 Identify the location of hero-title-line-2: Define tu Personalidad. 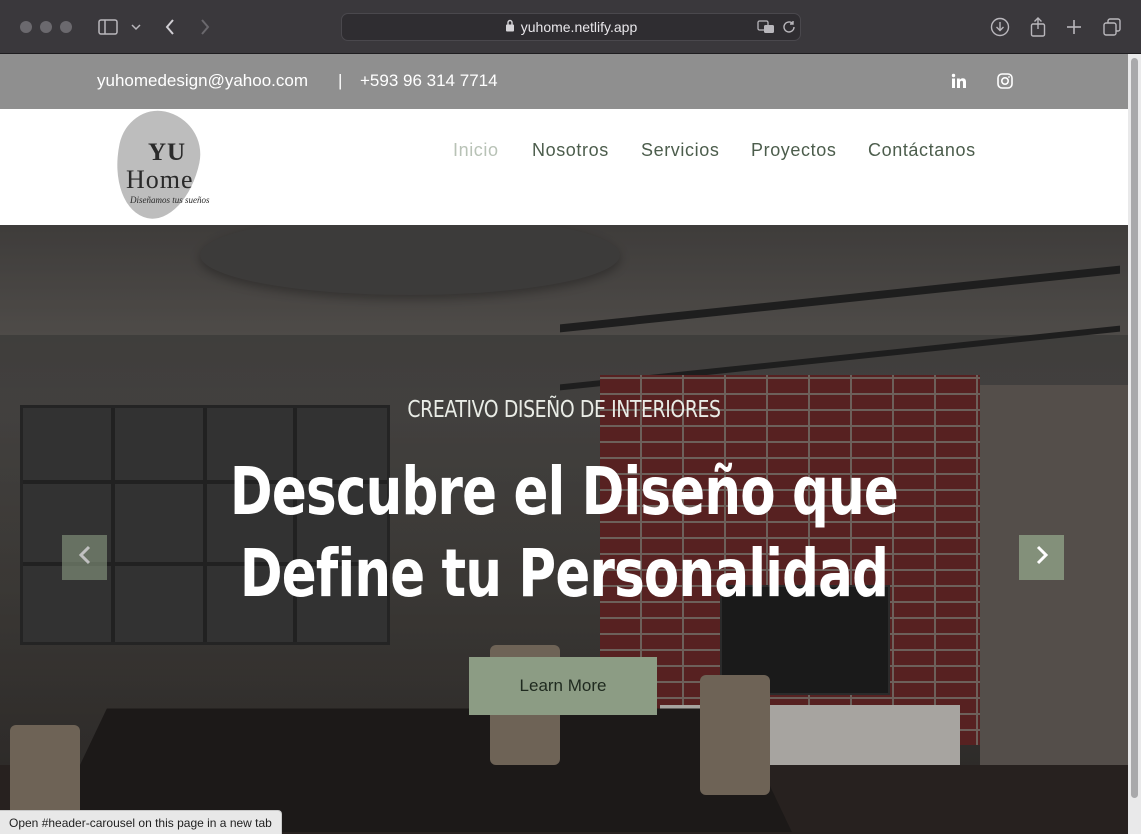
(564, 573).